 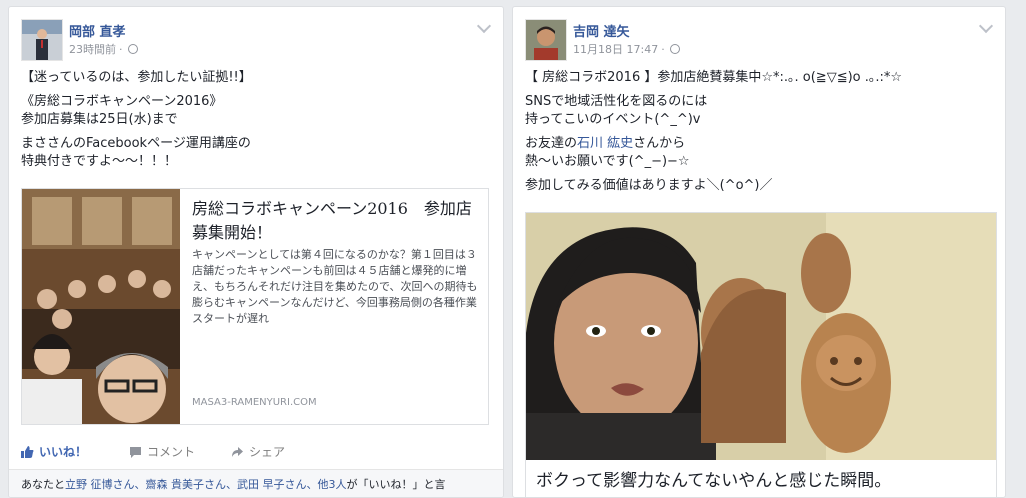 I want to click on share-icon, so click(x=237, y=452).